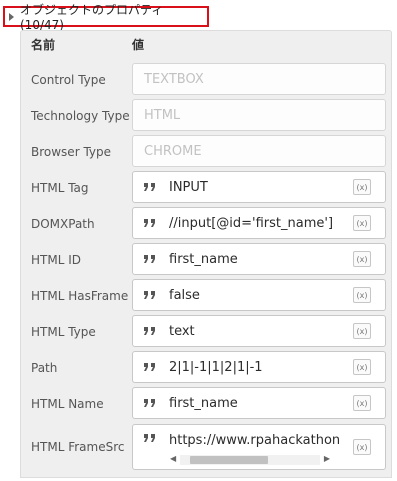  Describe the element at coordinates (251, 223) in the screenshot. I see `property-value: //input[@id='first_name']` at that location.